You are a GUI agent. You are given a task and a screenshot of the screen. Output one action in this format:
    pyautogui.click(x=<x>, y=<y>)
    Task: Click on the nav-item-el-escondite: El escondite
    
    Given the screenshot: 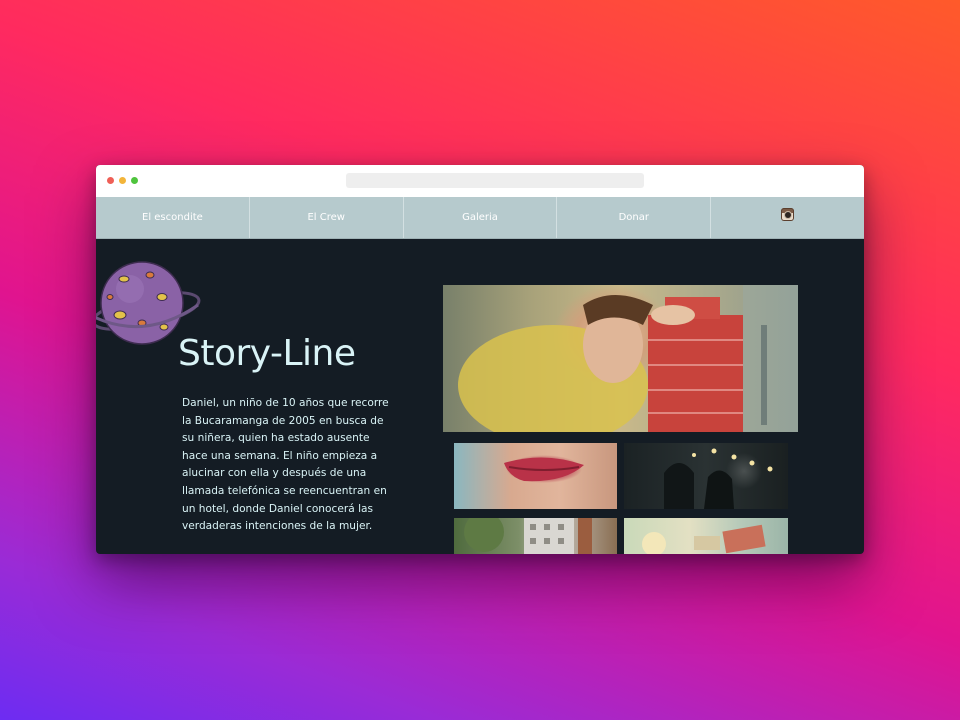 What is the action you would take?
    pyautogui.click(x=173, y=217)
    